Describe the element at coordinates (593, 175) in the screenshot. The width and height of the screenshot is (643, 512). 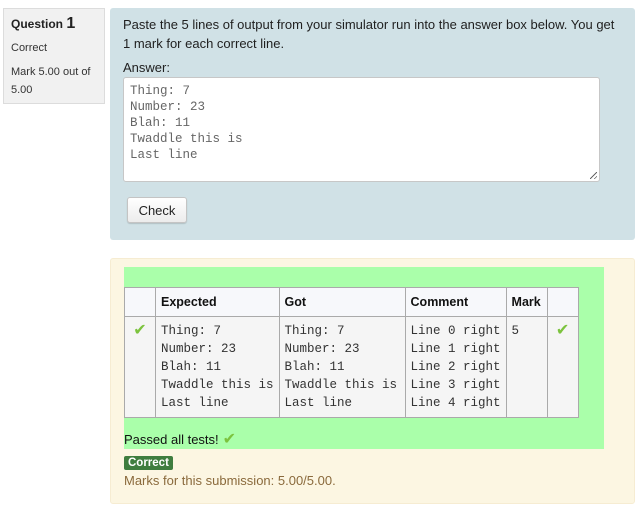
I see `resize-grip-icon` at that location.